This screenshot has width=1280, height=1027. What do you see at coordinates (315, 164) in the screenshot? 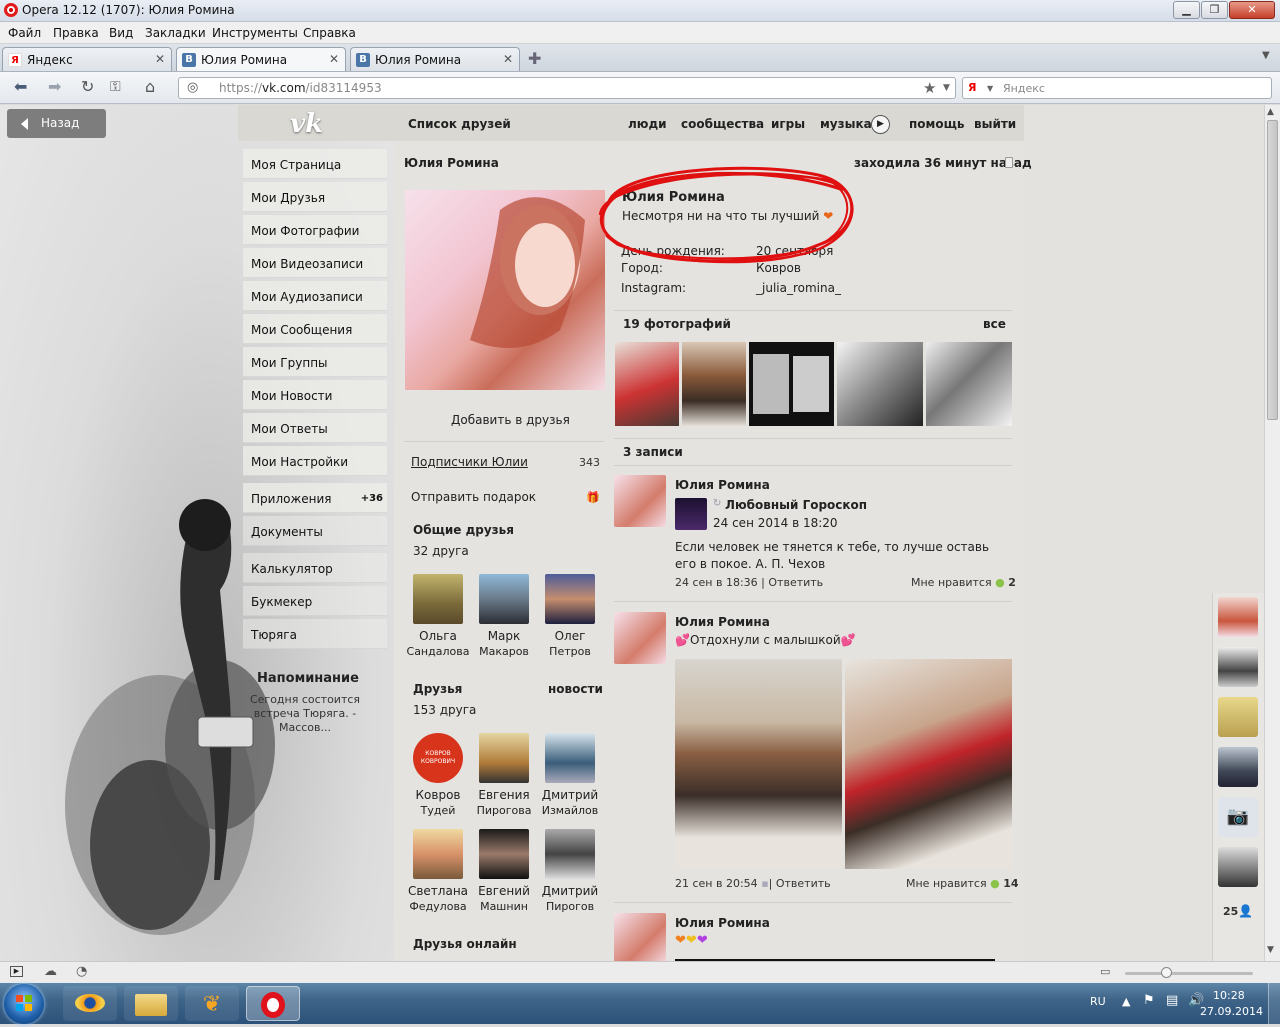
I see `menu-my-page: Моя Страница` at bounding box center [315, 164].